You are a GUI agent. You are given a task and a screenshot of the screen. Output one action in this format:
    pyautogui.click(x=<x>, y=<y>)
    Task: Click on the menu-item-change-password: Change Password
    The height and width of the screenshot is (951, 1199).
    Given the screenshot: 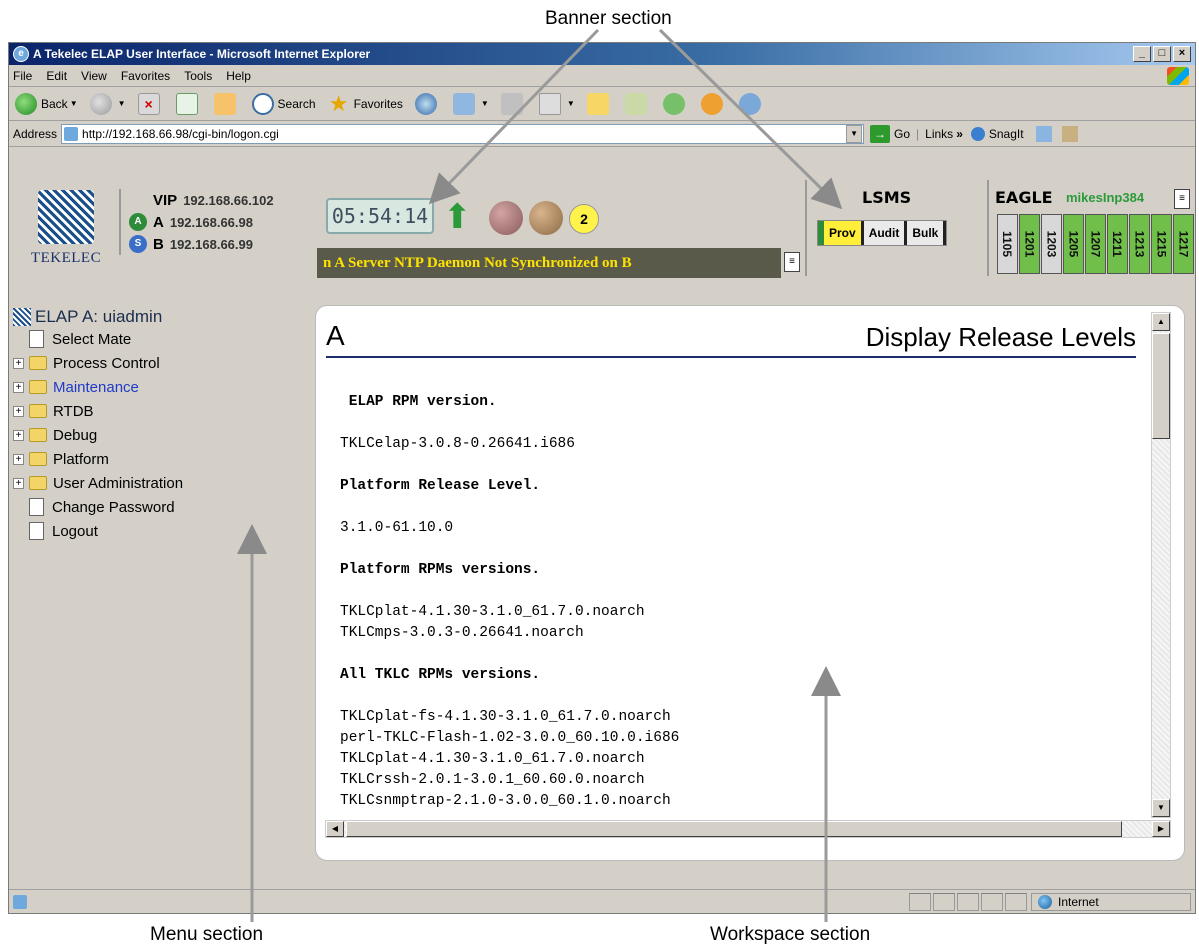 What is the action you would take?
    pyautogui.click(x=94, y=507)
    